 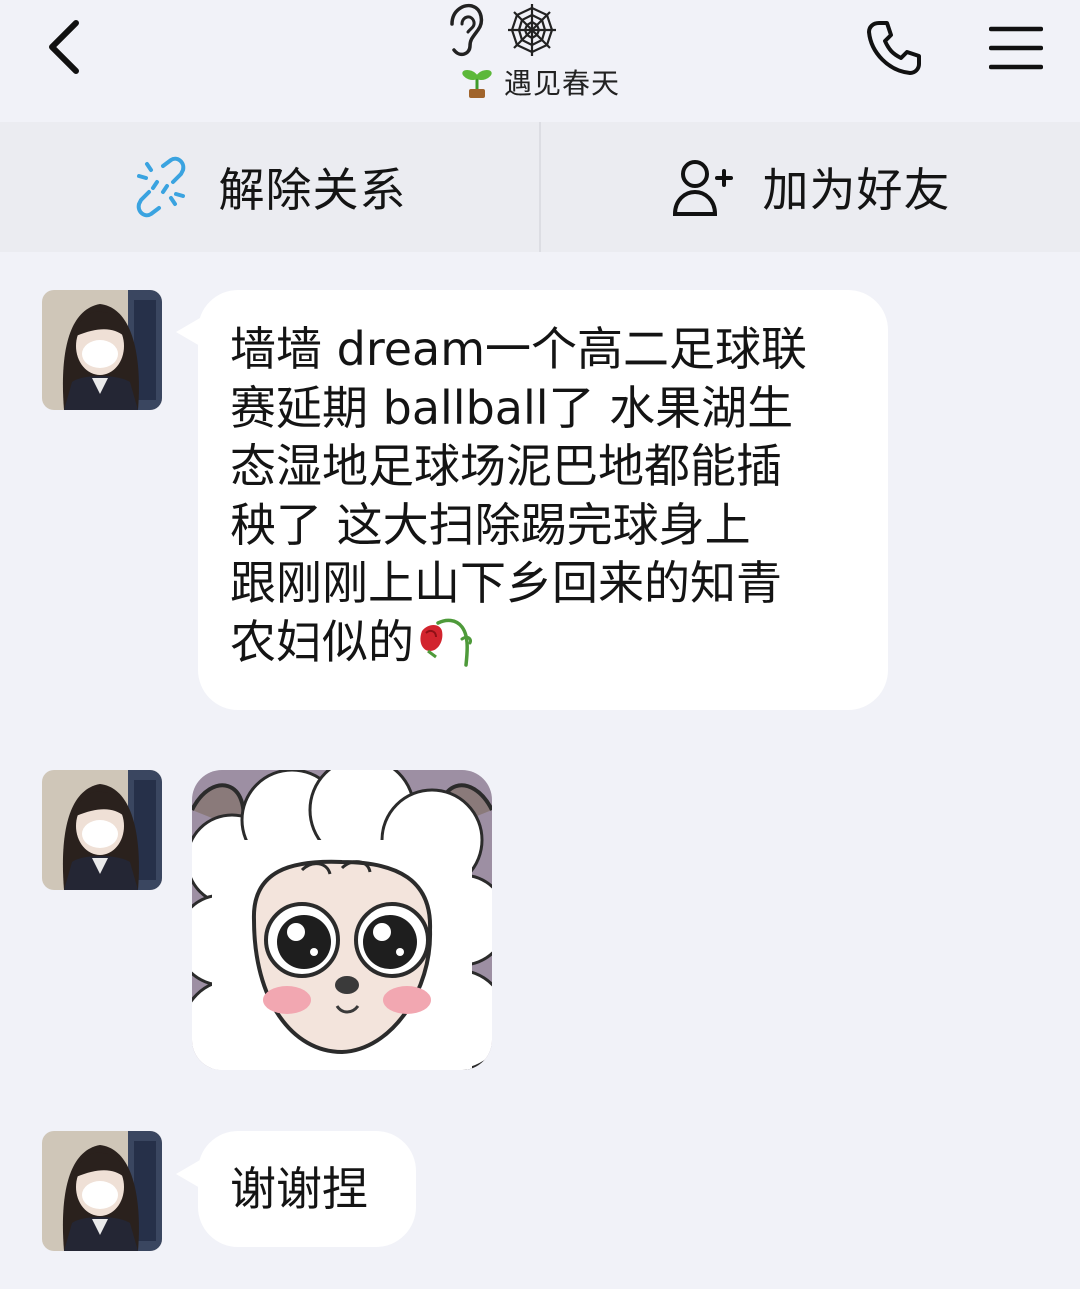 I want to click on message-line: 农妇似的, so click(x=322, y=641).